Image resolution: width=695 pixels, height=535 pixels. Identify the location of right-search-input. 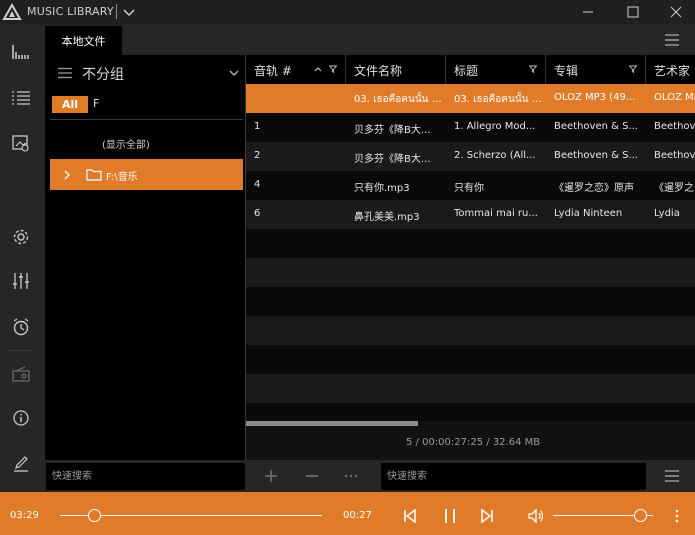
(513, 476).